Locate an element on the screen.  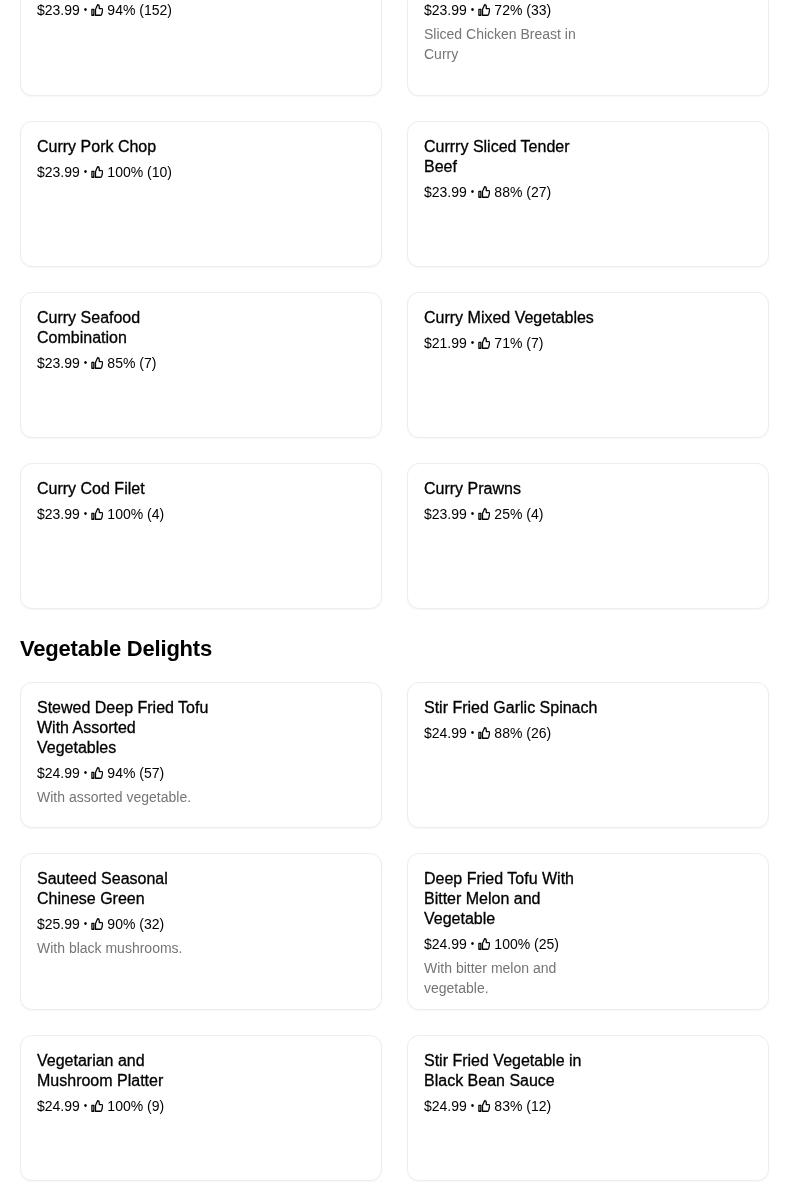
menu-item-card: Stewed Deep Fried Tofu With Assorted Vegetables $24.99 • 94% (57) With assorted vegetable. is located at coordinates (201, 755).